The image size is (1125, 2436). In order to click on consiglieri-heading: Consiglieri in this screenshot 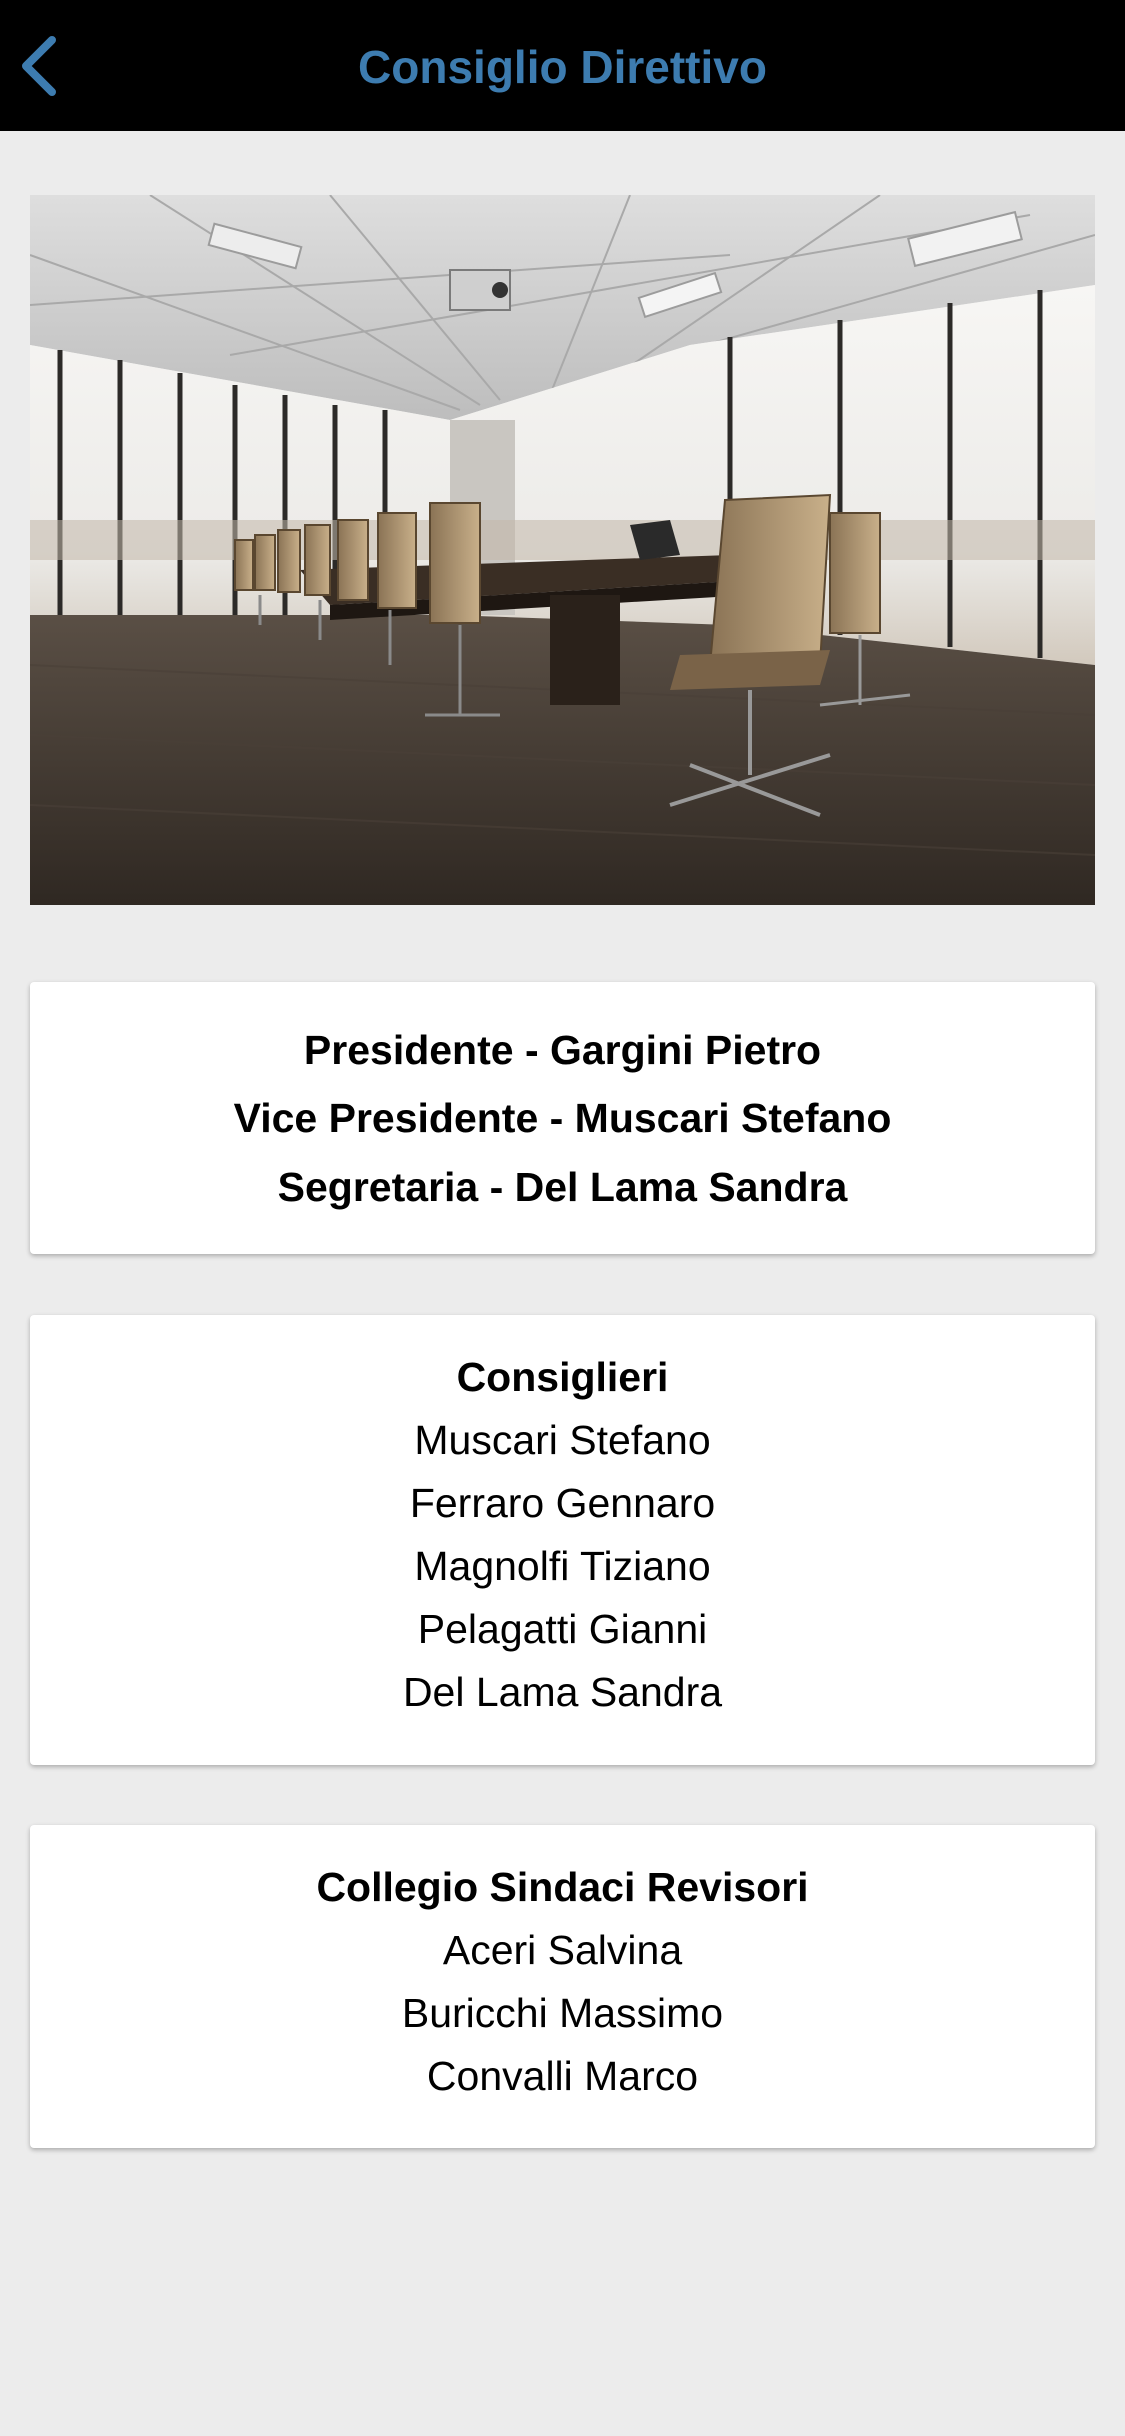, I will do `click(562, 1377)`.